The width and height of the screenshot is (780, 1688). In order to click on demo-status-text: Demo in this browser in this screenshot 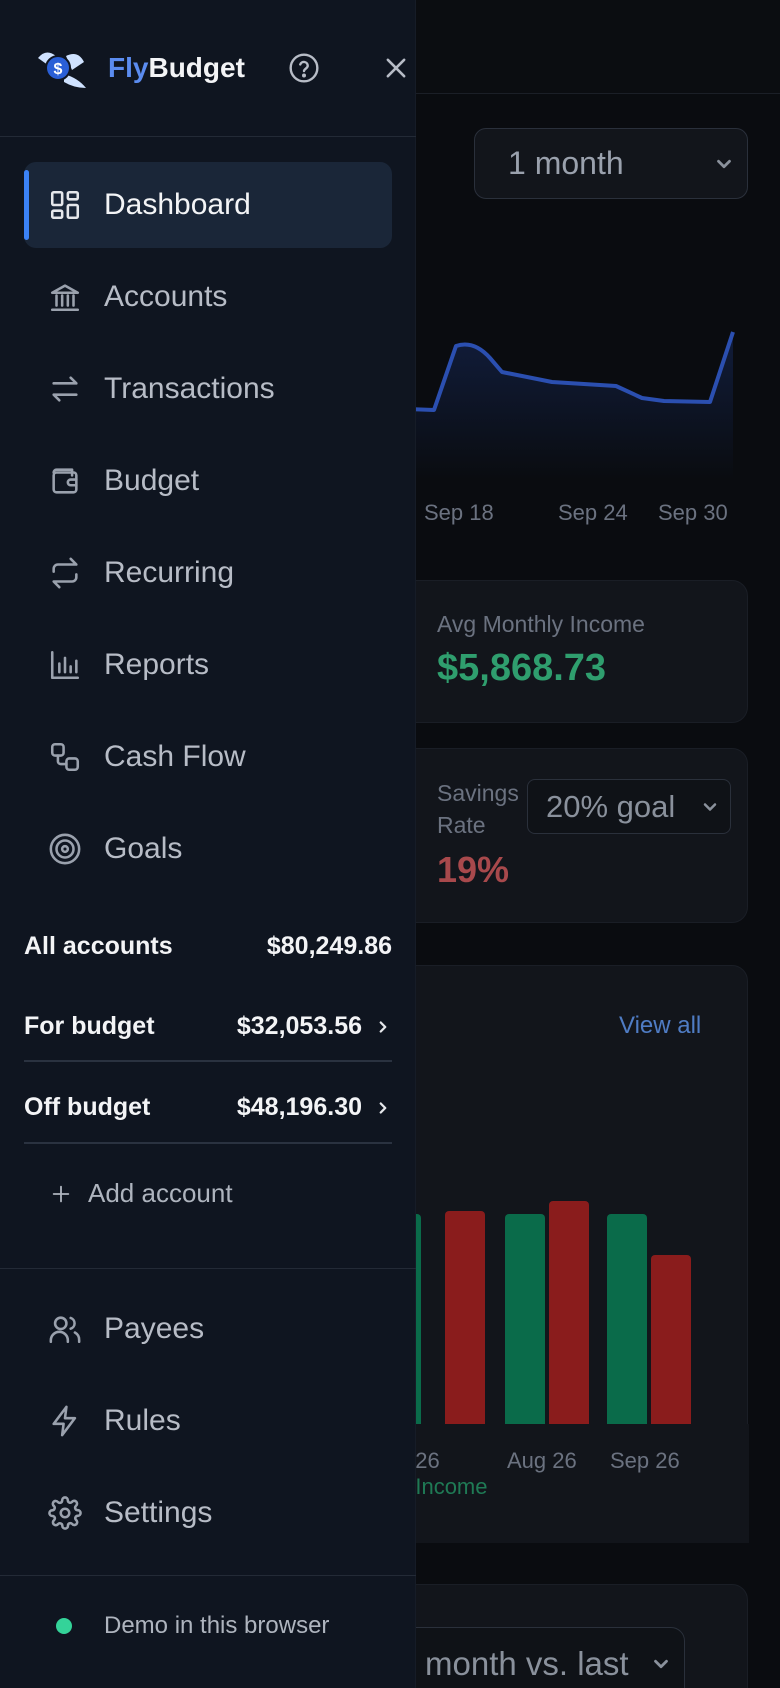, I will do `click(217, 1625)`.